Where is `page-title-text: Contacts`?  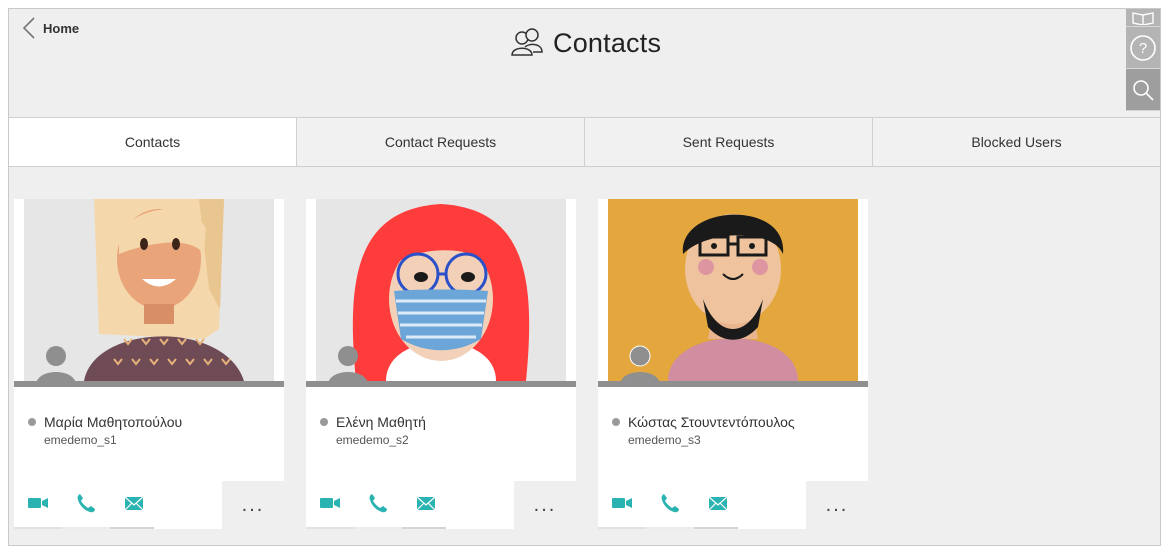
page-title-text: Contacts is located at coordinates (607, 42).